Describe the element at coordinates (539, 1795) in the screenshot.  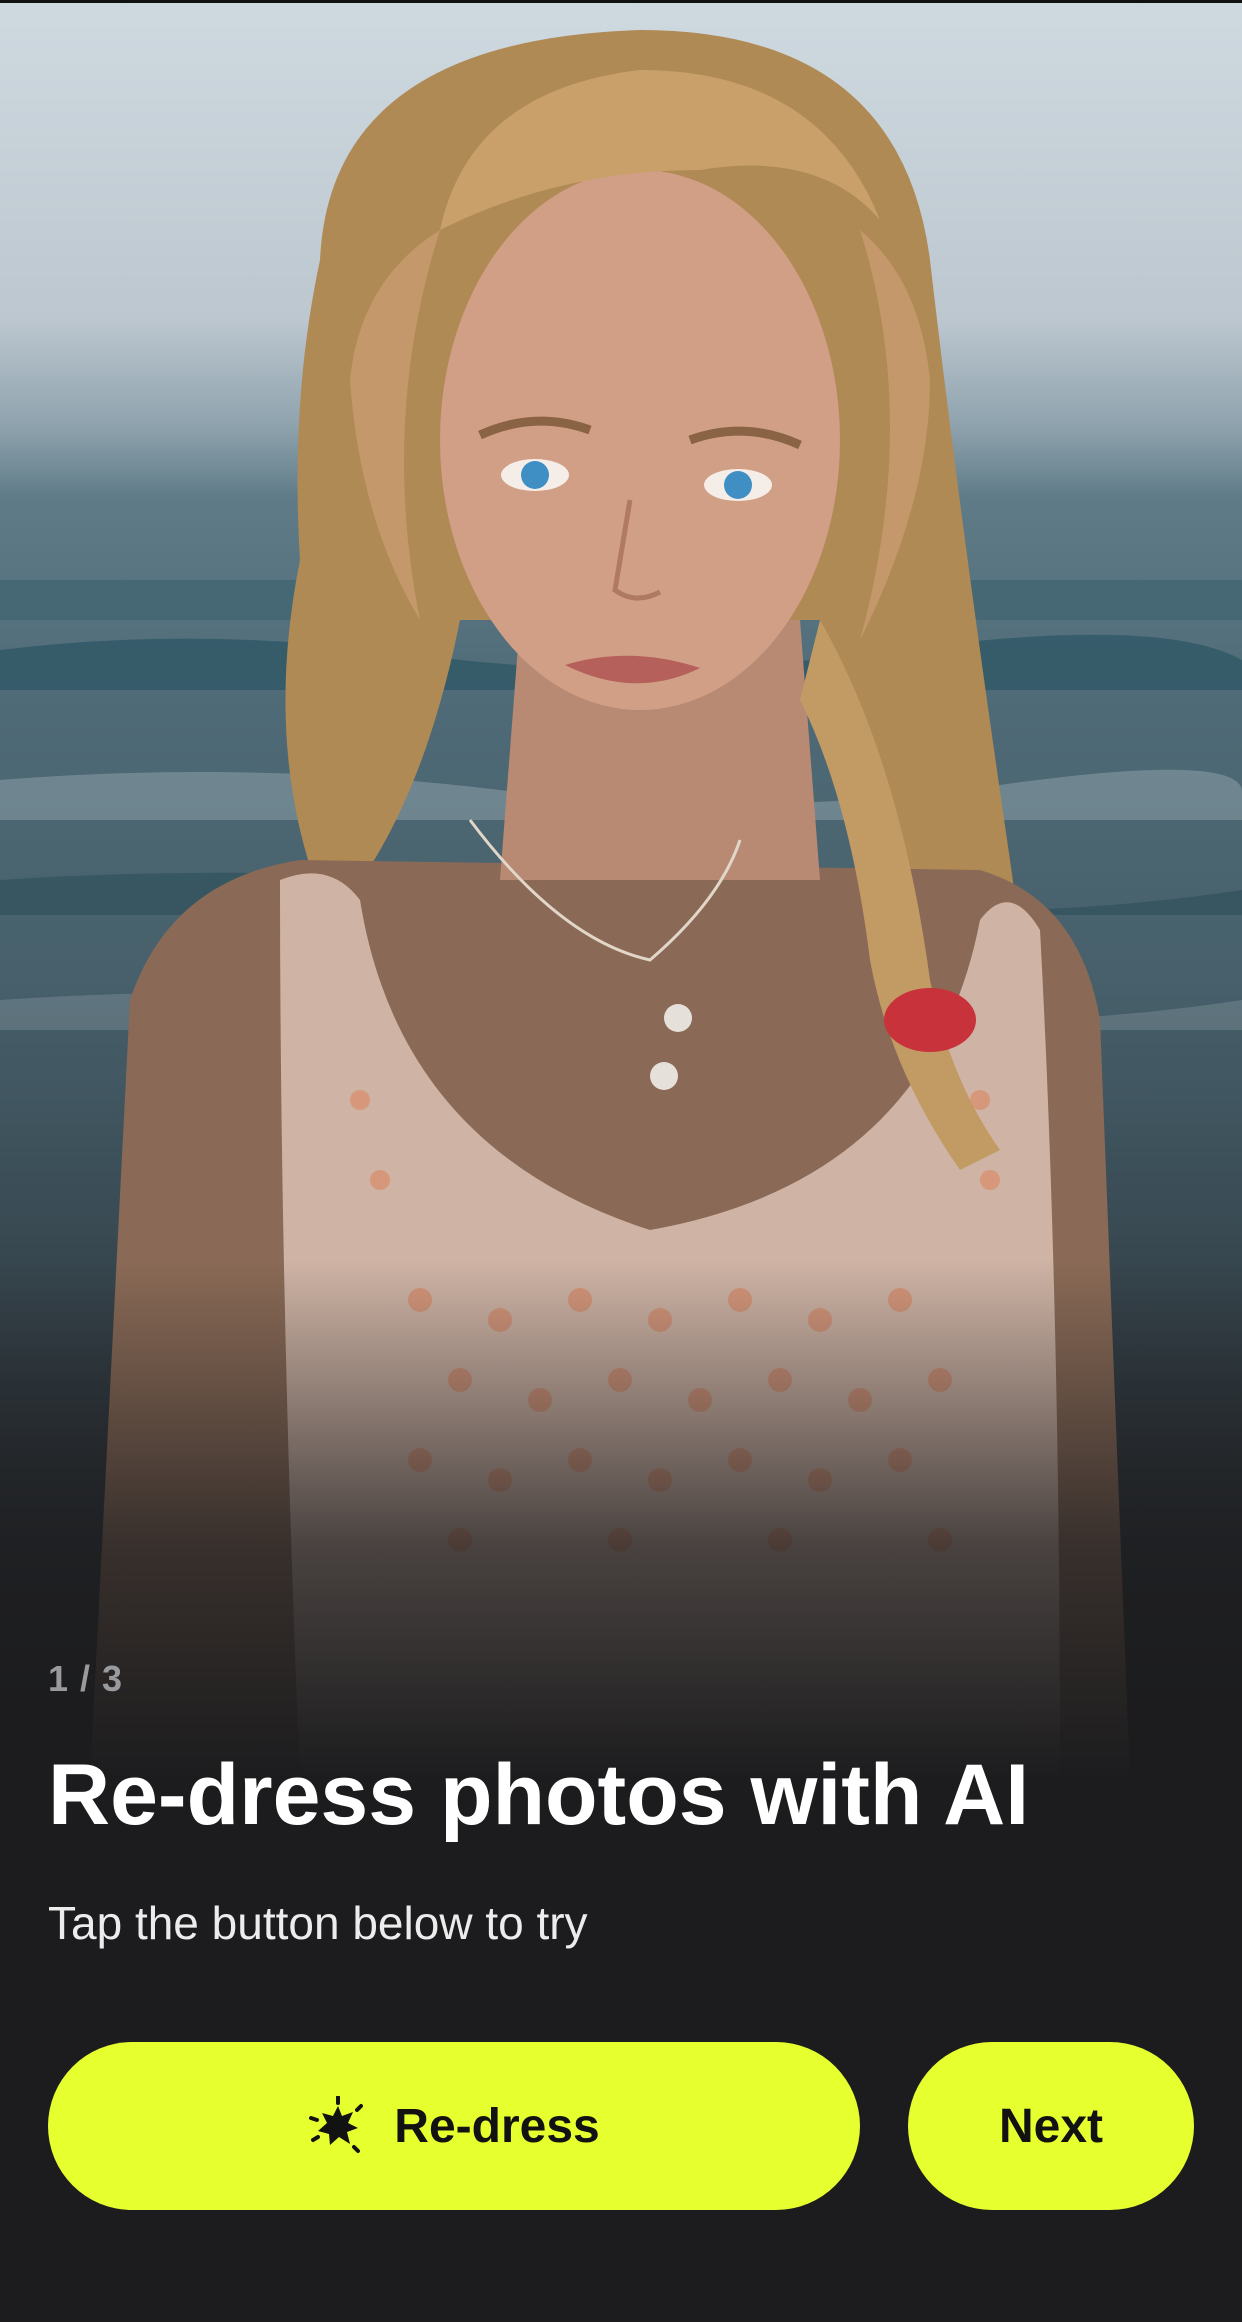
I see `page-title: Re-dress photos with AI` at that location.